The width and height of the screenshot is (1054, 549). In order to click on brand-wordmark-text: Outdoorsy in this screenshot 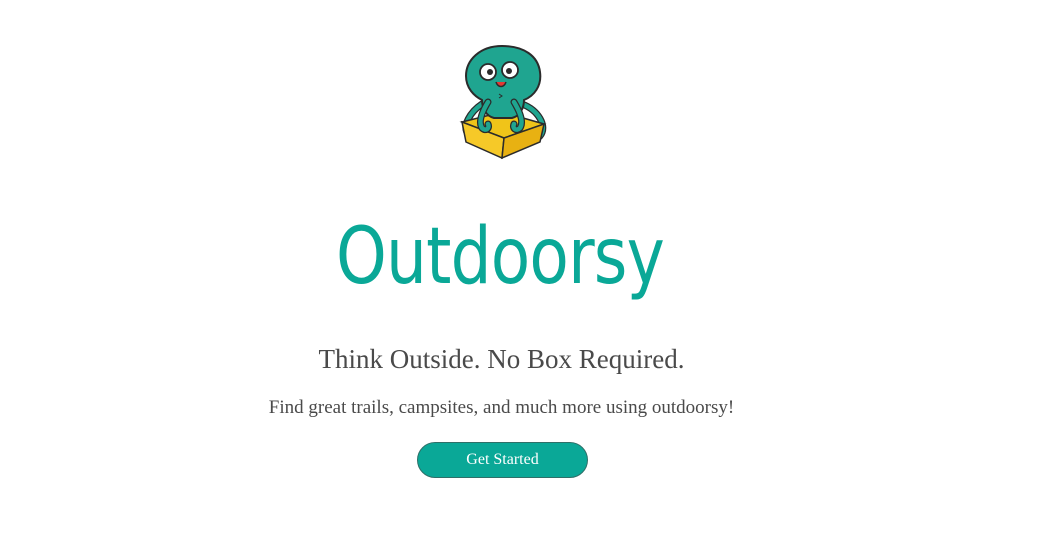, I will do `click(500, 257)`.